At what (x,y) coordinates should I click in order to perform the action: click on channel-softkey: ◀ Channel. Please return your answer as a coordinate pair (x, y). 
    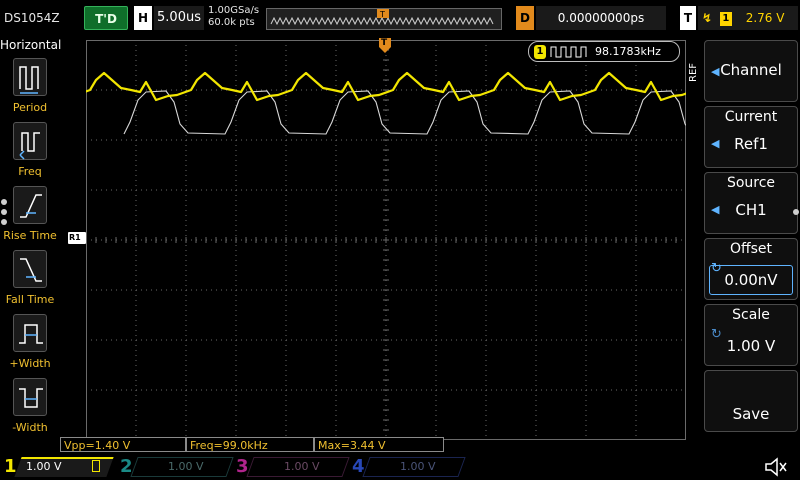
    Looking at the image, I should click on (751, 71).